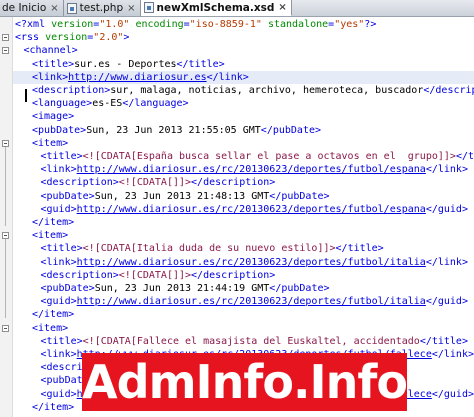 The image size is (474, 417). What do you see at coordinates (33, 24) in the screenshot?
I see `code-token-tag: <?xml` at bounding box center [33, 24].